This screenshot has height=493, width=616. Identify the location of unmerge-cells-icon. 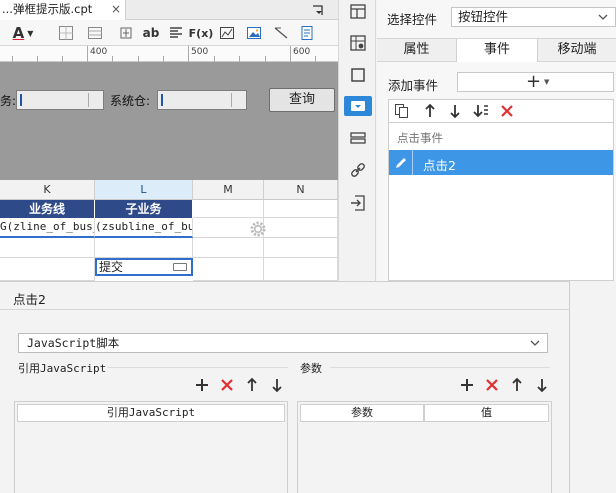
(126, 33).